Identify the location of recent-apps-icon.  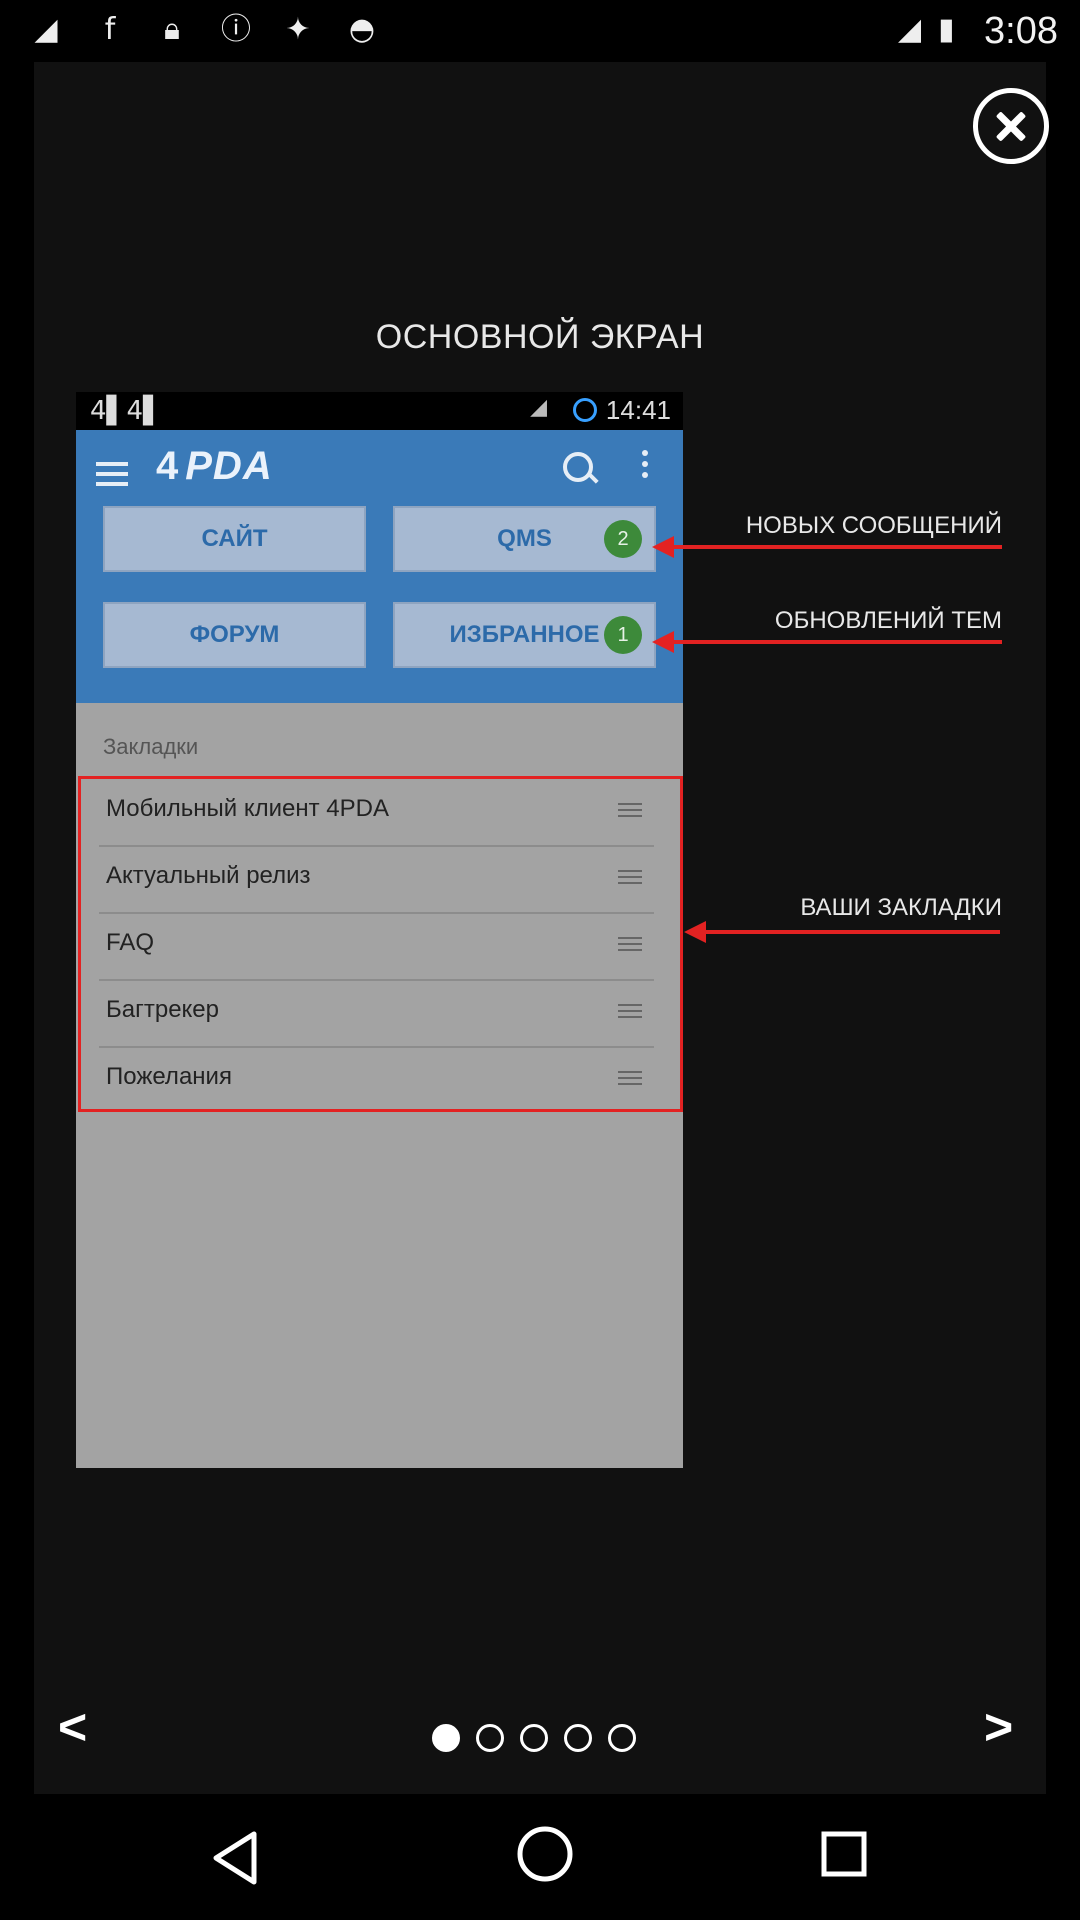
(844, 1854).